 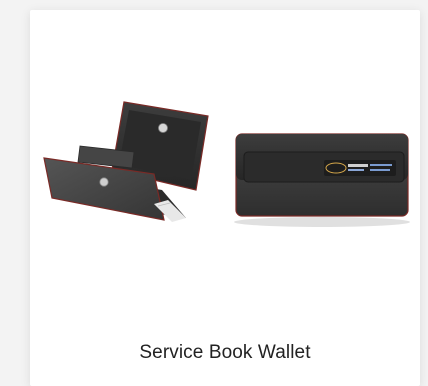 What do you see at coordinates (225, 353) in the screenshot?
I see `product-title: Service Book Wallet` at bounding box center [225, 353].